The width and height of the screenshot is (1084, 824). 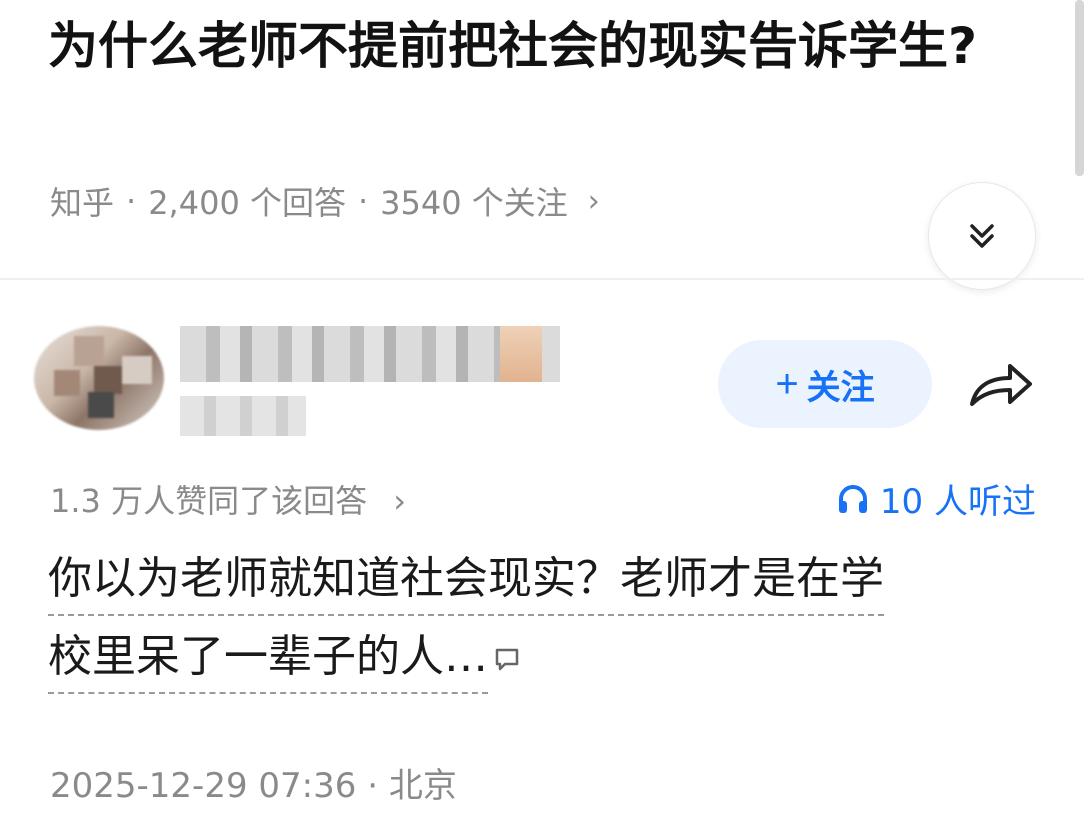 What do you see at coordinates (542, 279) in the screenshot?
I see `section-divider` at bounding box center [542, 279].